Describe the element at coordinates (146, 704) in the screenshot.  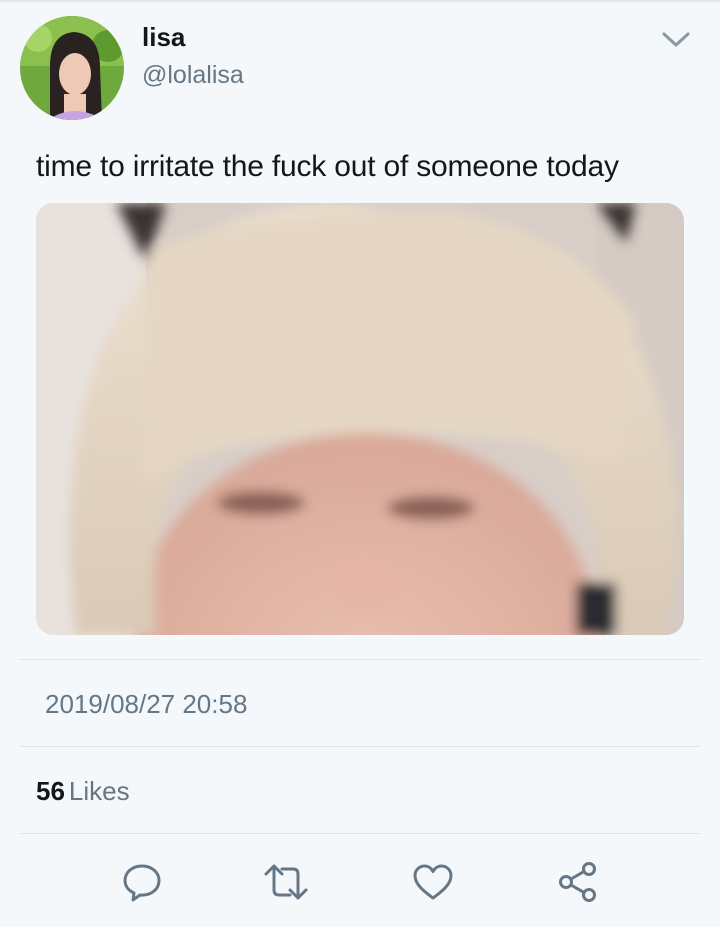
I see `timestamp: 2019/08/27 20:58` at that location.